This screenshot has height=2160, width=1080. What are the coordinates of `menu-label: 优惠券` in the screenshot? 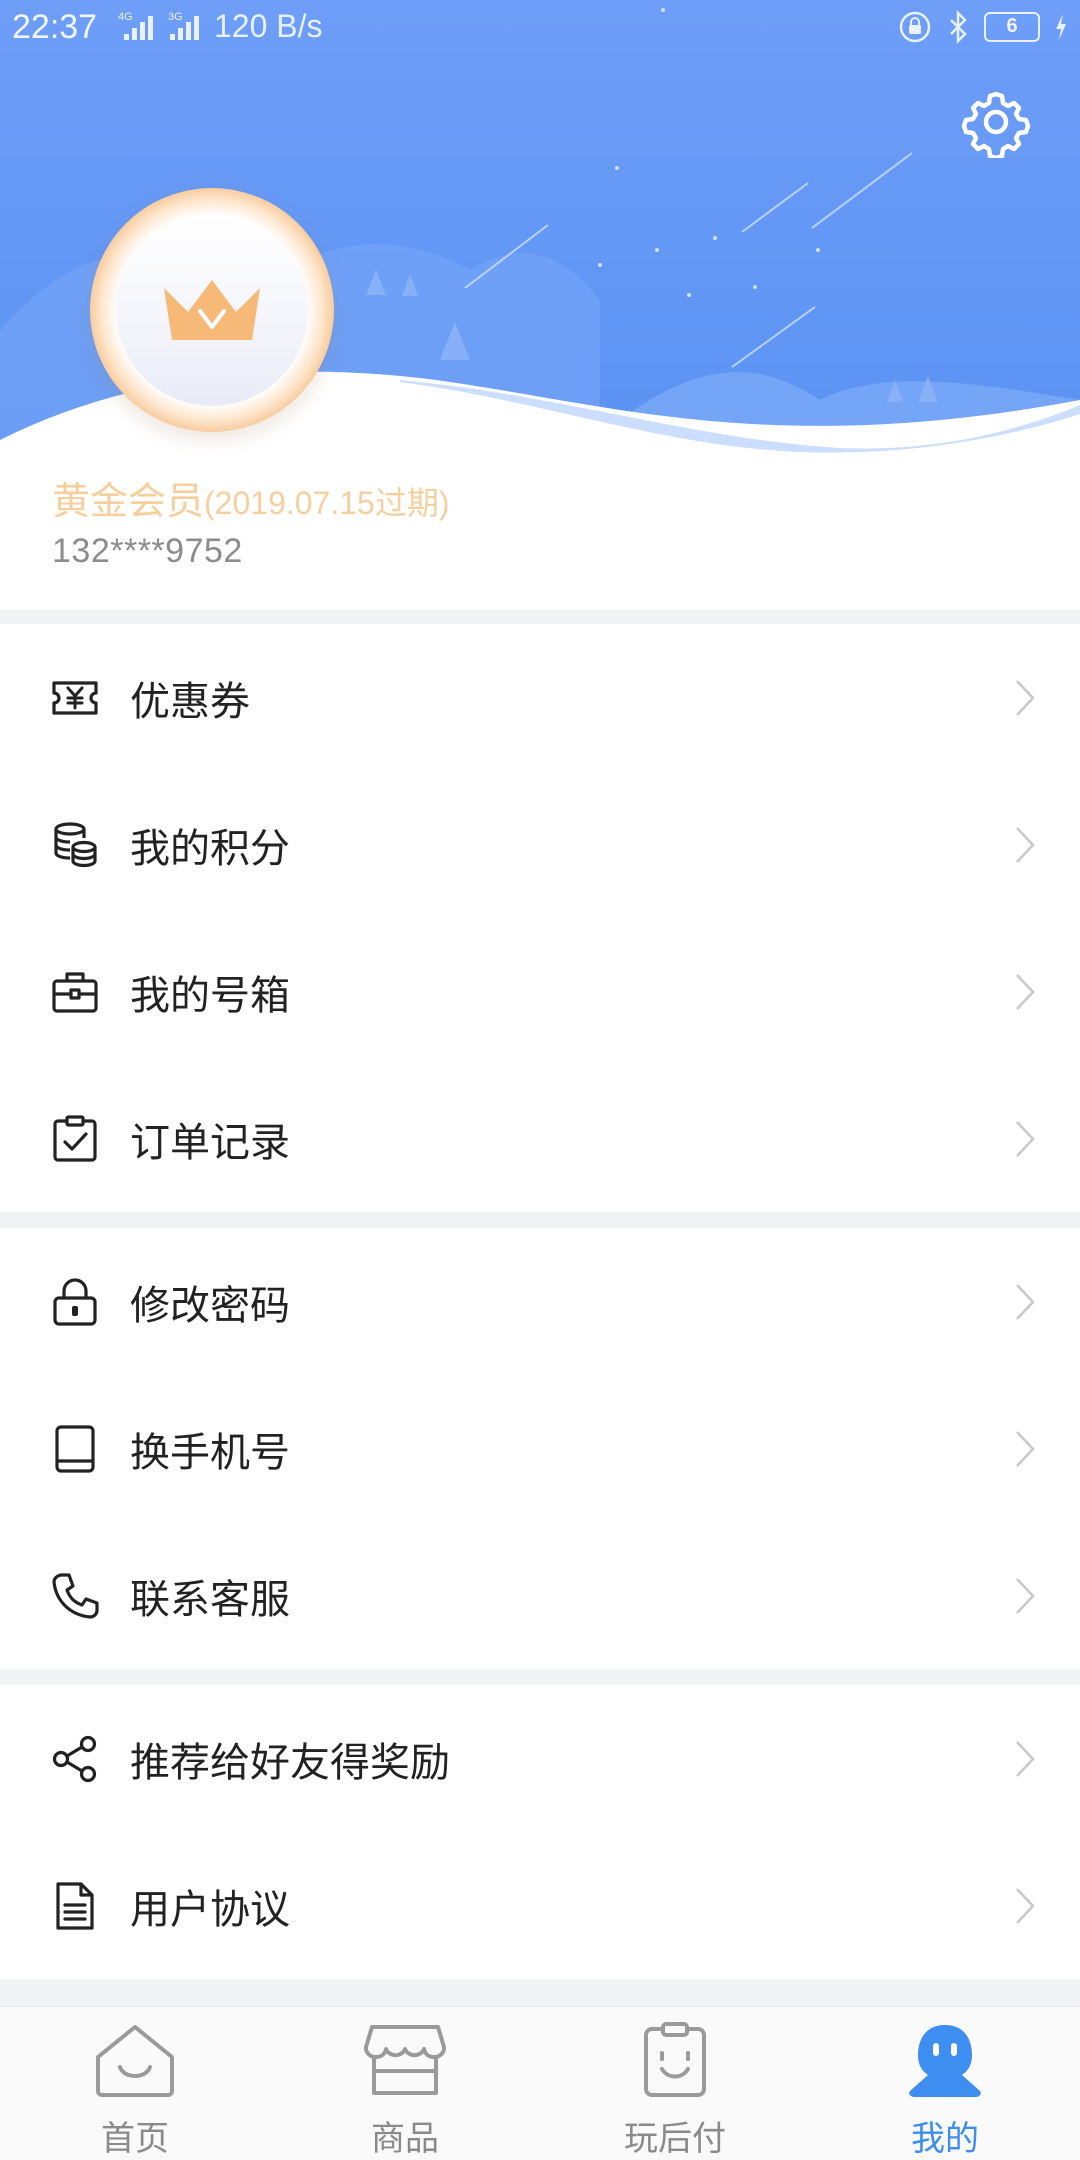 It's located at (190, 701).